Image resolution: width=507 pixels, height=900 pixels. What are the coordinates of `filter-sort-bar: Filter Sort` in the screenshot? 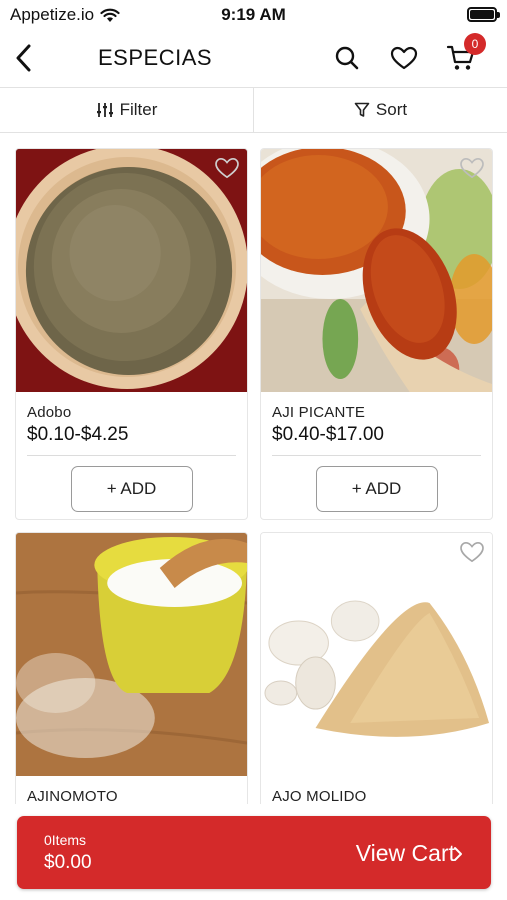 It's located at (253, 110).